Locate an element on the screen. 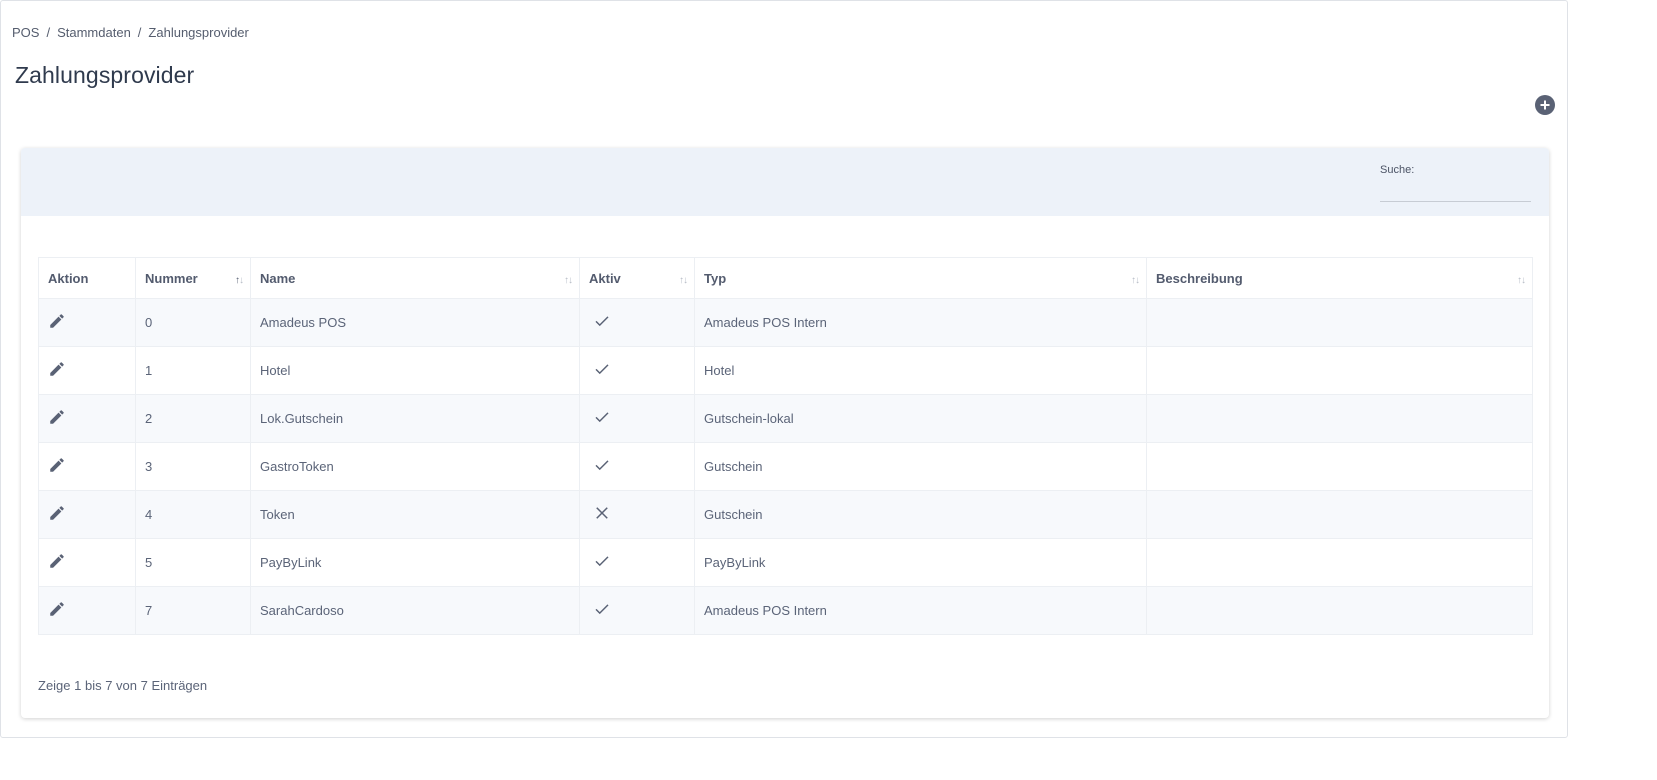  cell-typ: PayByLink is located at coordinates (920, 562).